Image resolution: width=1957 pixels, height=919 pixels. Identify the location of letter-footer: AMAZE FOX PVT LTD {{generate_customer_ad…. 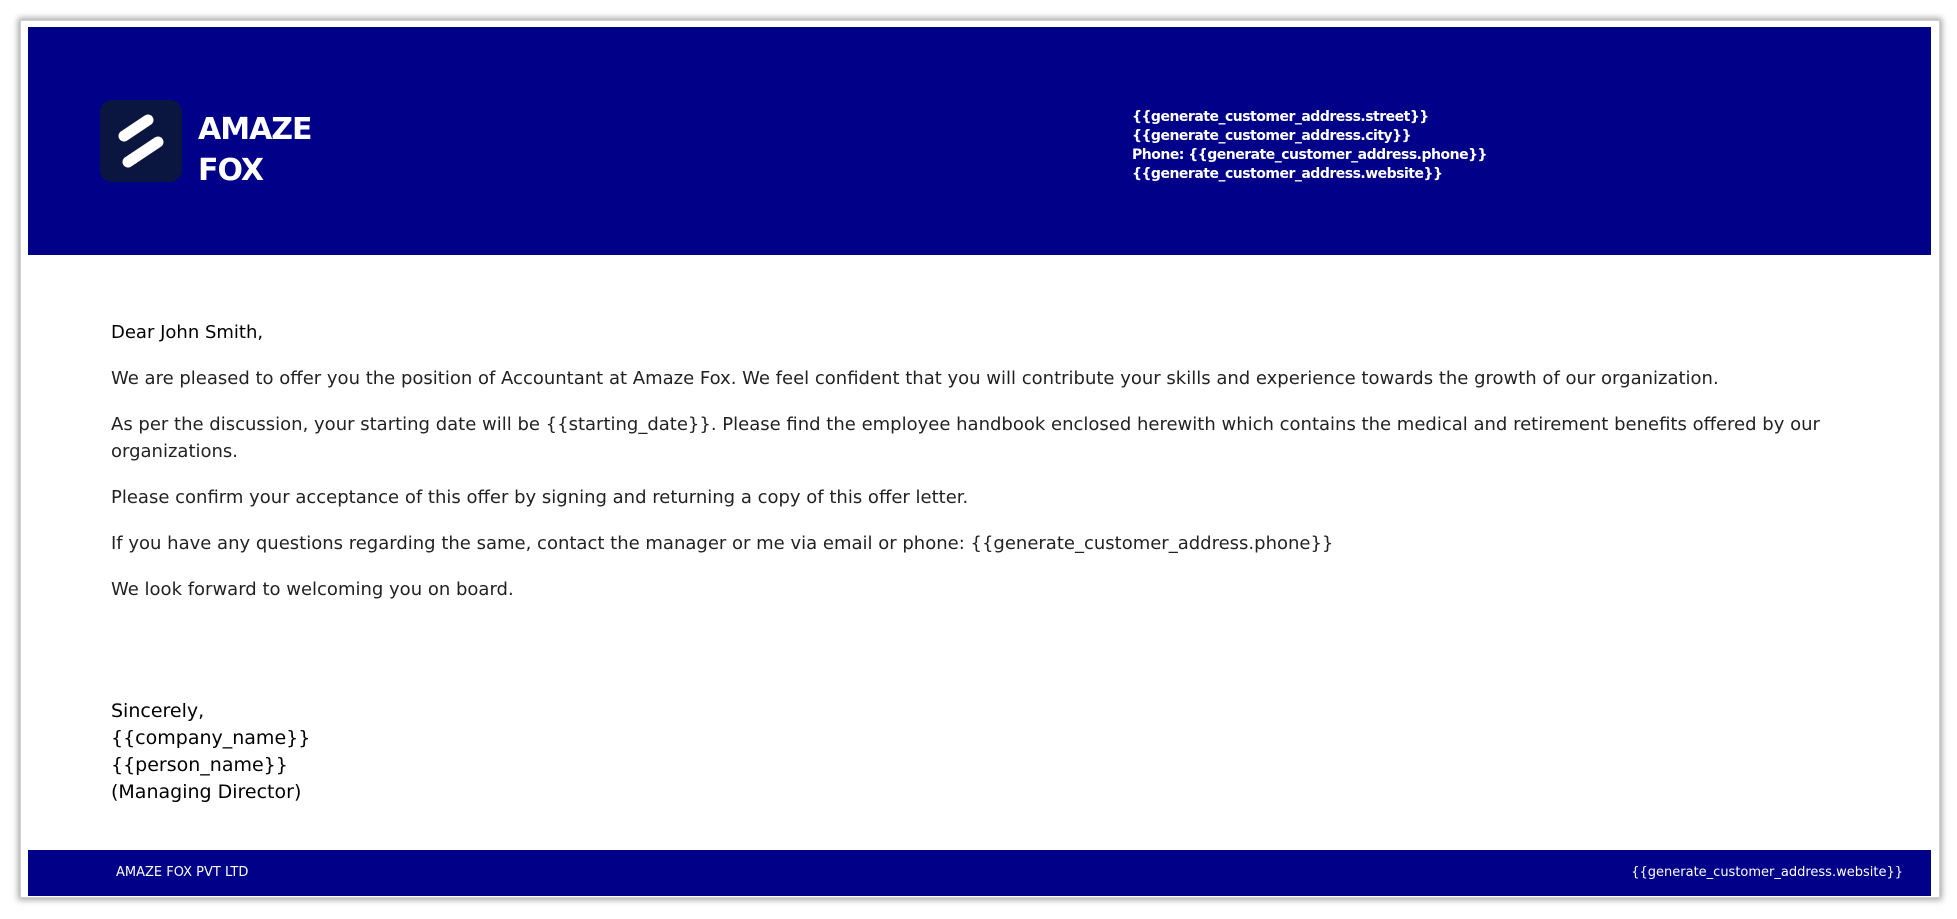
(979, 873).